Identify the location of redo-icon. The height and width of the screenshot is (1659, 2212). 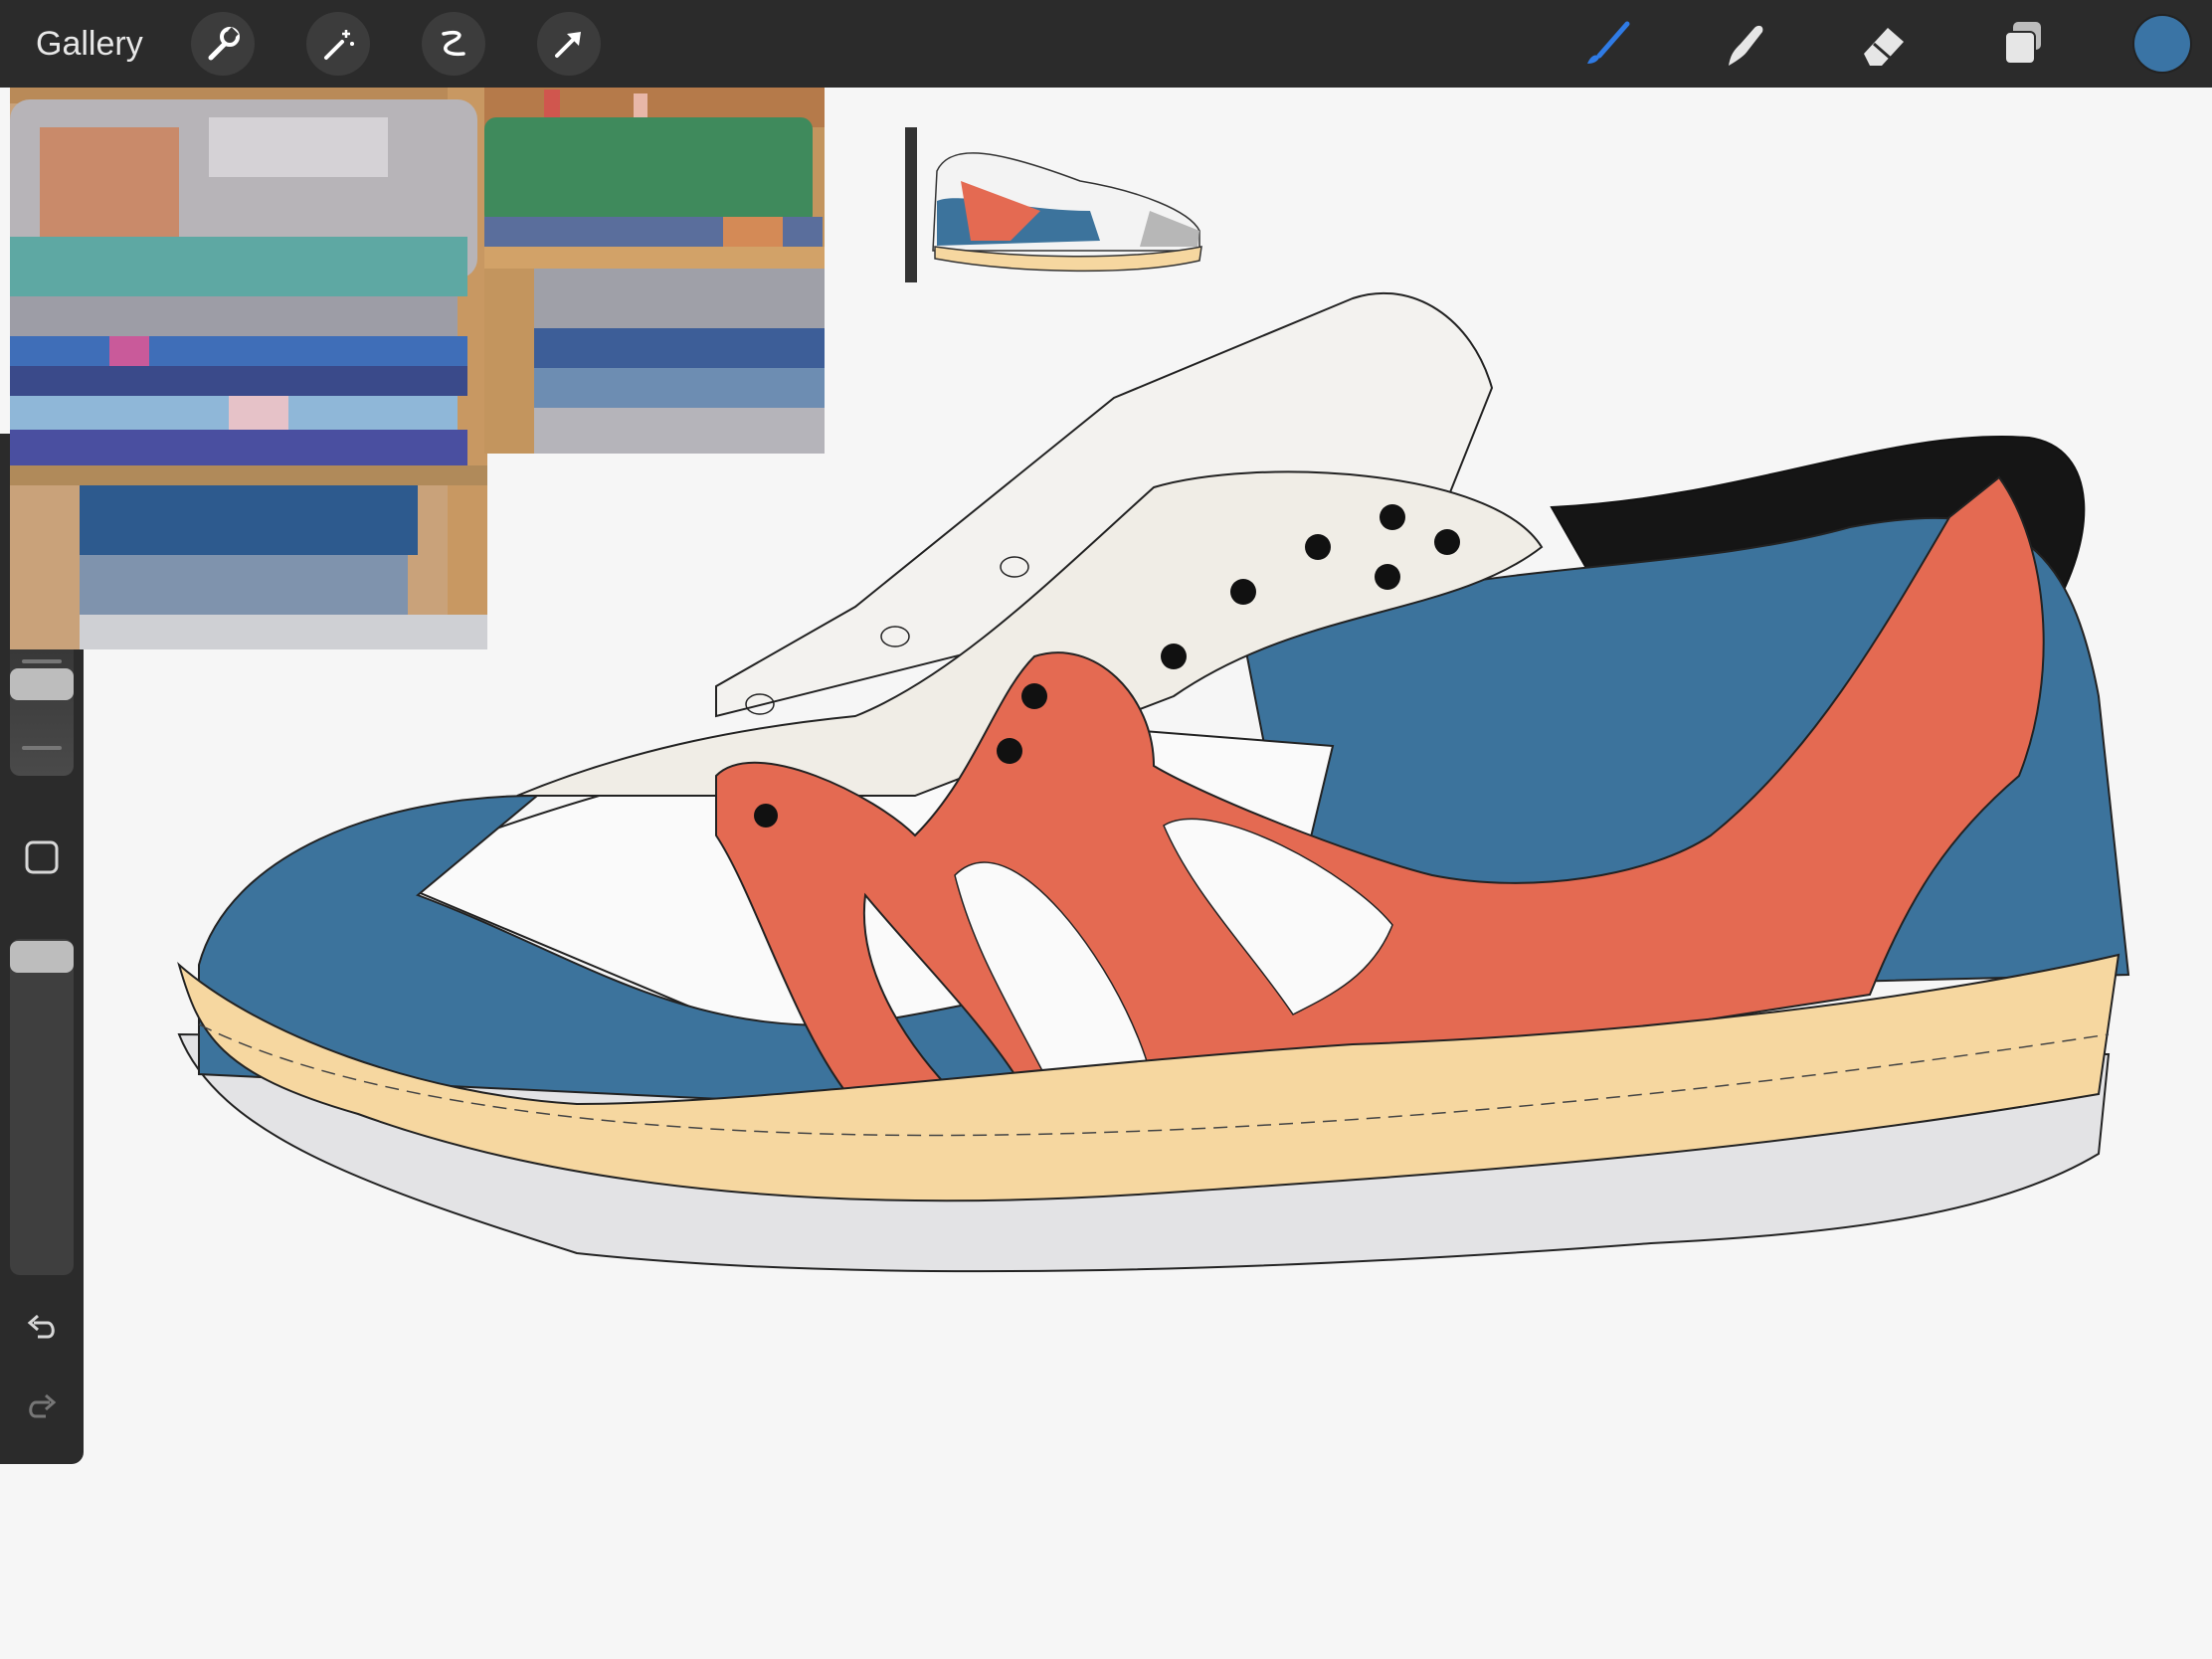
(42, 1406).